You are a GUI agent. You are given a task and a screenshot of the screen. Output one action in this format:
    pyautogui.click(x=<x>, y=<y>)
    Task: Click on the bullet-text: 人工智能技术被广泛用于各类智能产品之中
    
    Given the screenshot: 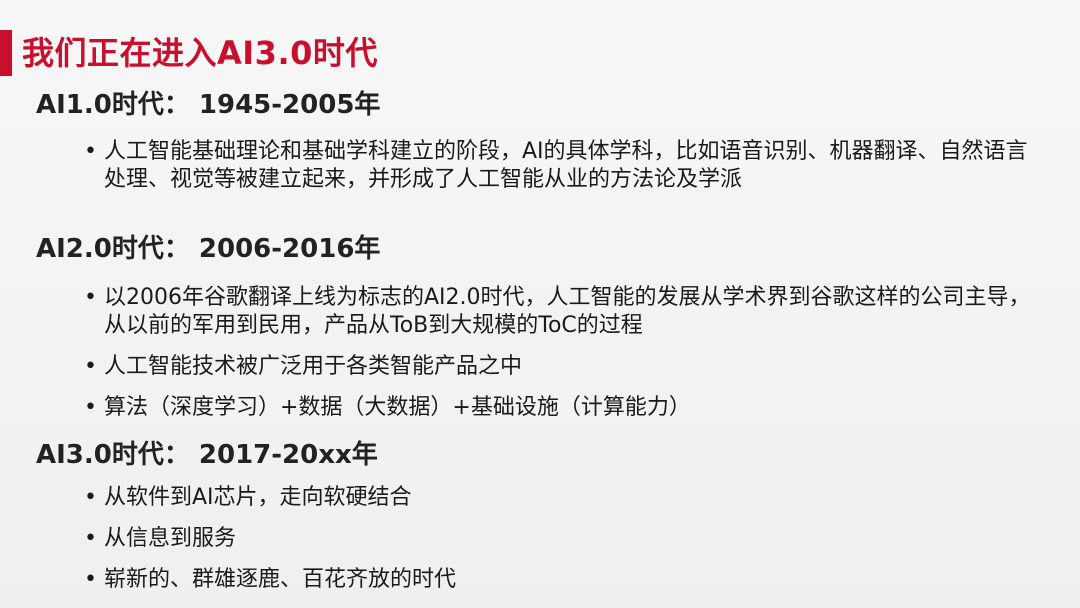 What is the action you would take?
    pyautogui.click(x=313, y=366)
    